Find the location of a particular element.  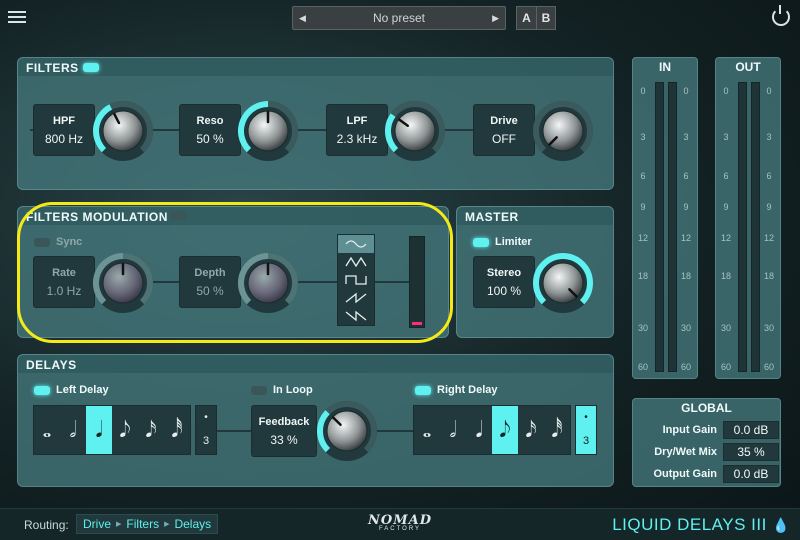

stereo-knob is located at coordinates (563, 283).